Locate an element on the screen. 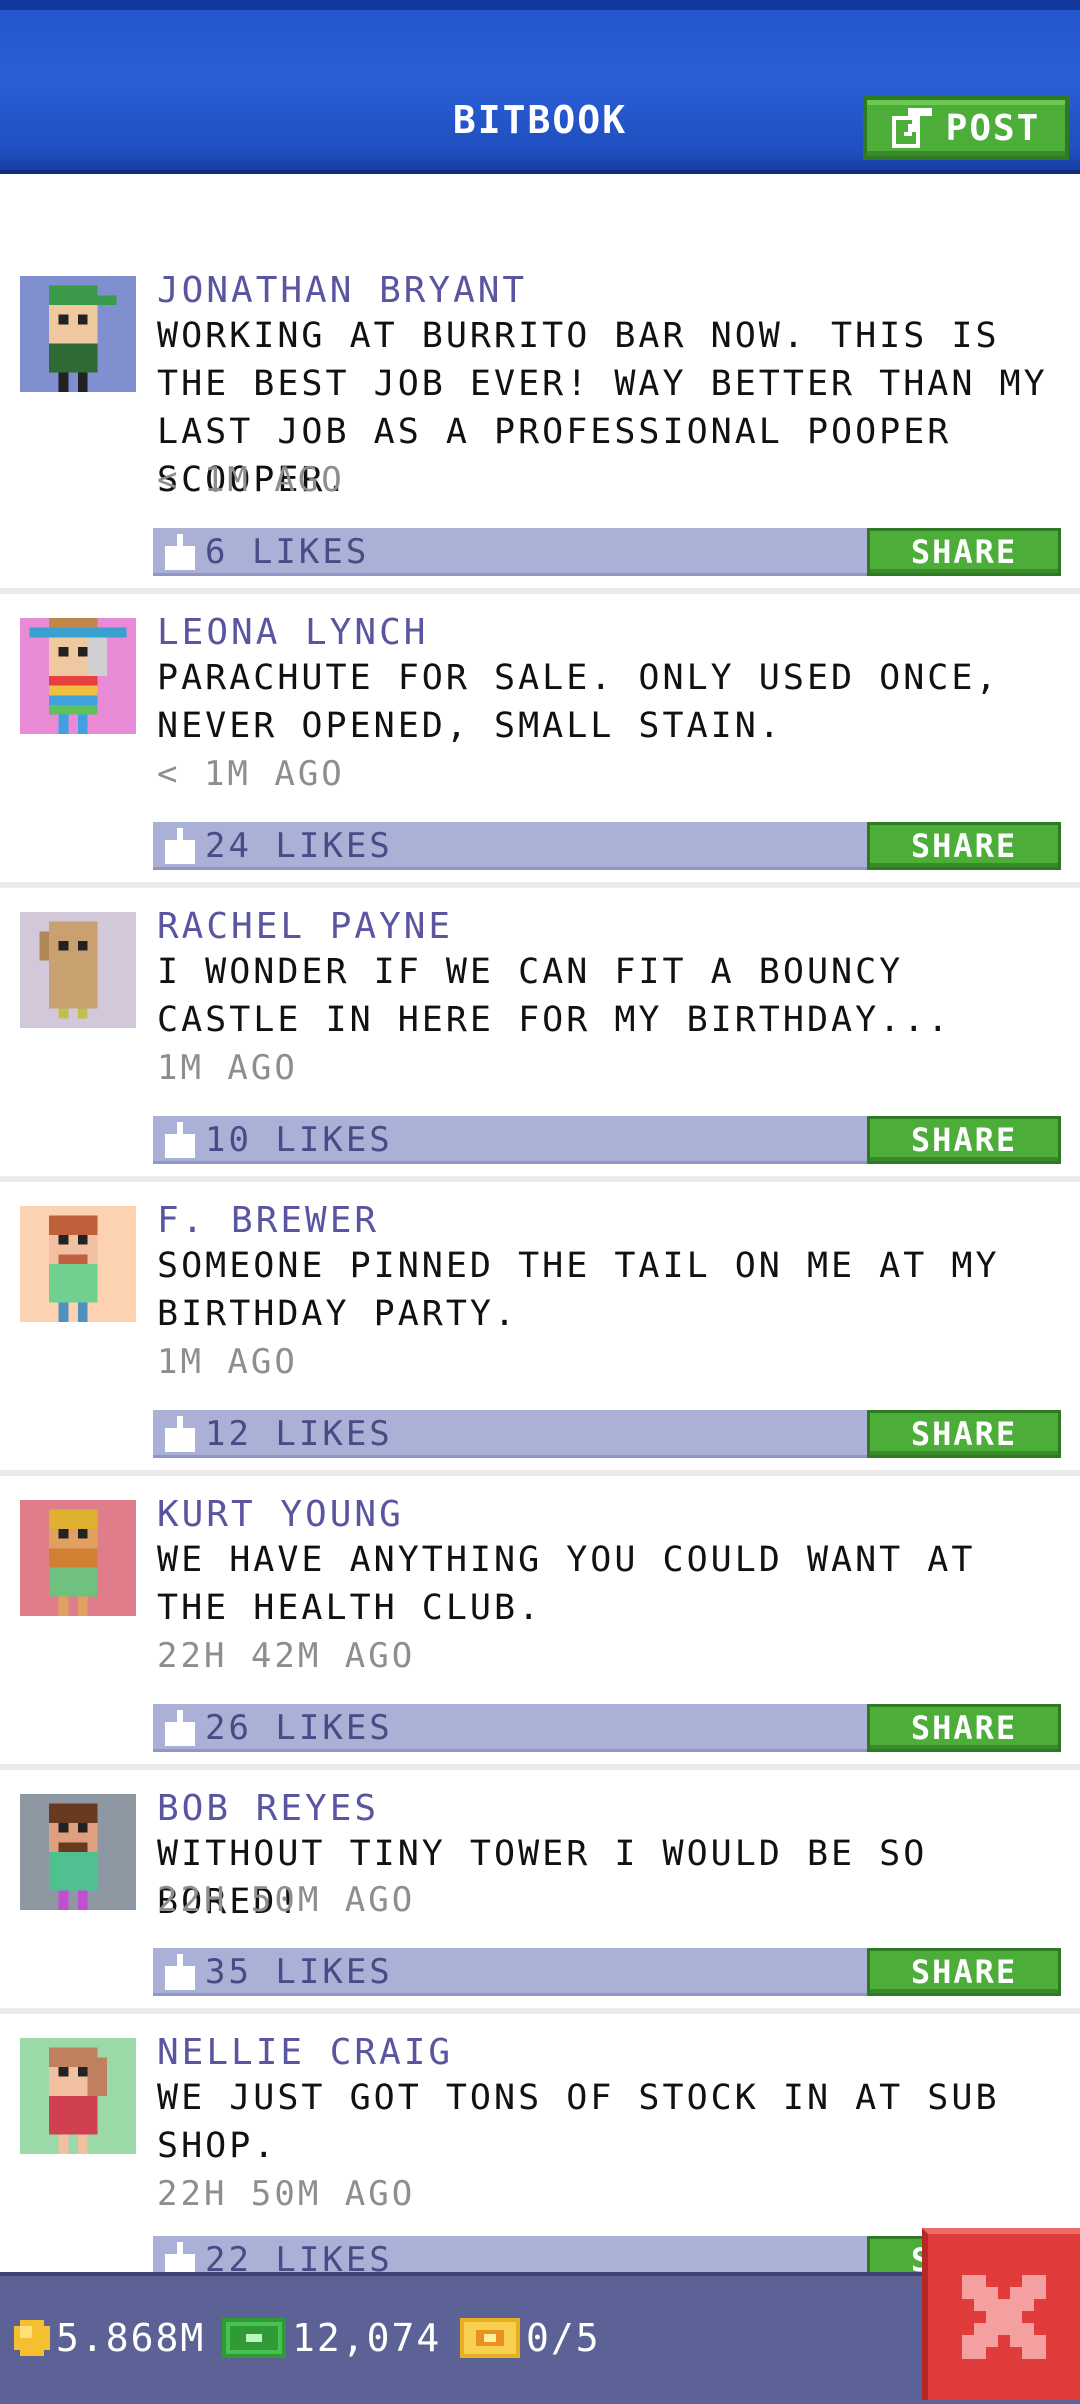 Image resolution: width=1080 pixels, height=2404 pixels. top-bar: BITBOOK POST is located at coordinates (540, 87).